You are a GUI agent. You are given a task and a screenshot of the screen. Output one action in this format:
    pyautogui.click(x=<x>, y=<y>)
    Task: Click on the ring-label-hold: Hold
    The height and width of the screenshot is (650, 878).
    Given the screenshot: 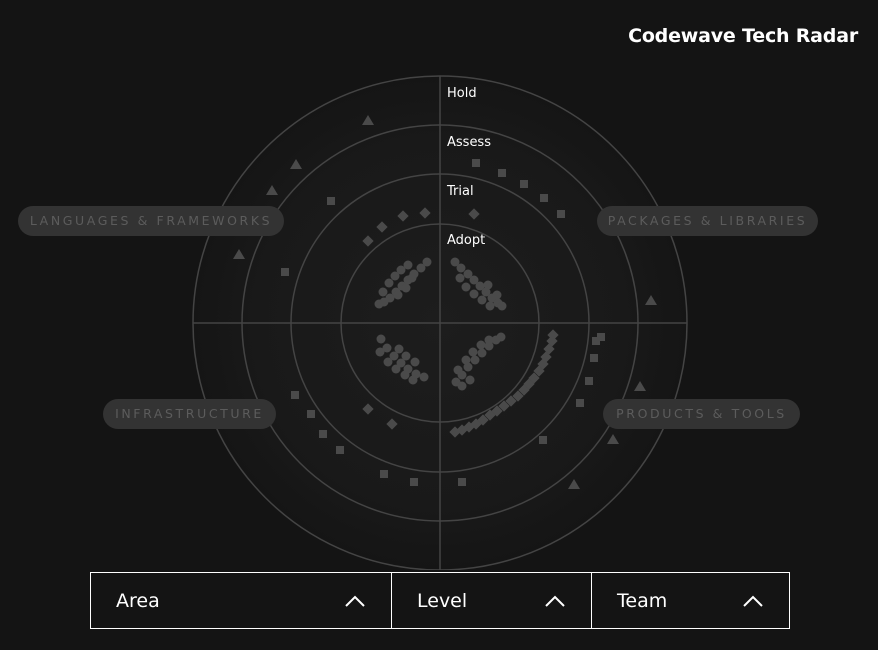 What is the action you would take?
    pyautogui.click(x=462, y=93)
    